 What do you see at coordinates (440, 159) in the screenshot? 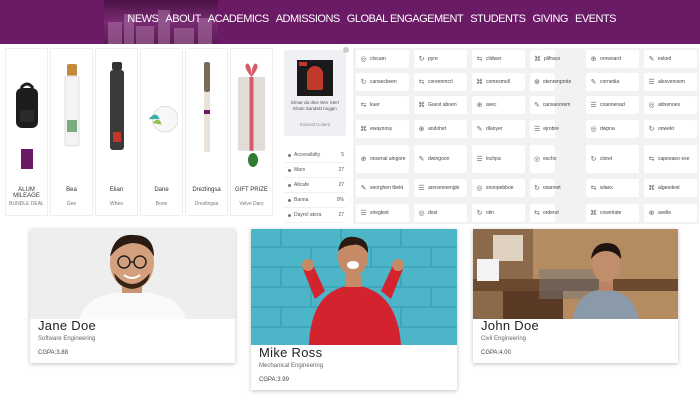
I see `grid-tile: ✎ dwingoon` at bounding box center [440, 159].